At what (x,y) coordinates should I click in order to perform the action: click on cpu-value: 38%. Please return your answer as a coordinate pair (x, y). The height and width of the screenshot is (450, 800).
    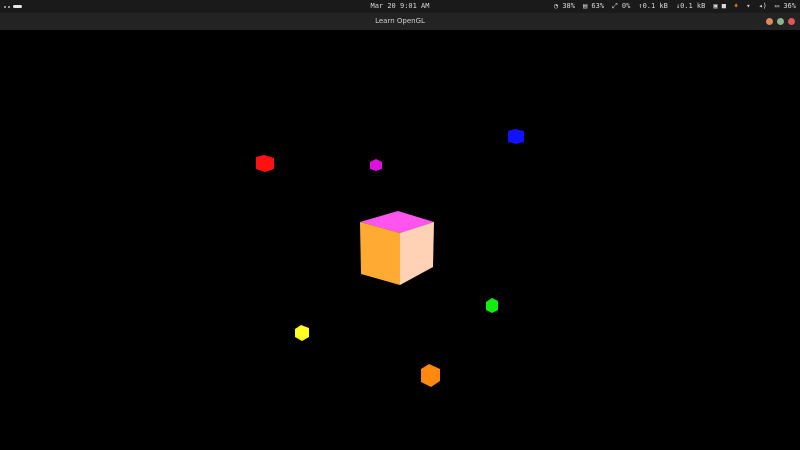
    Looking at the image, I should click on (568, 6).